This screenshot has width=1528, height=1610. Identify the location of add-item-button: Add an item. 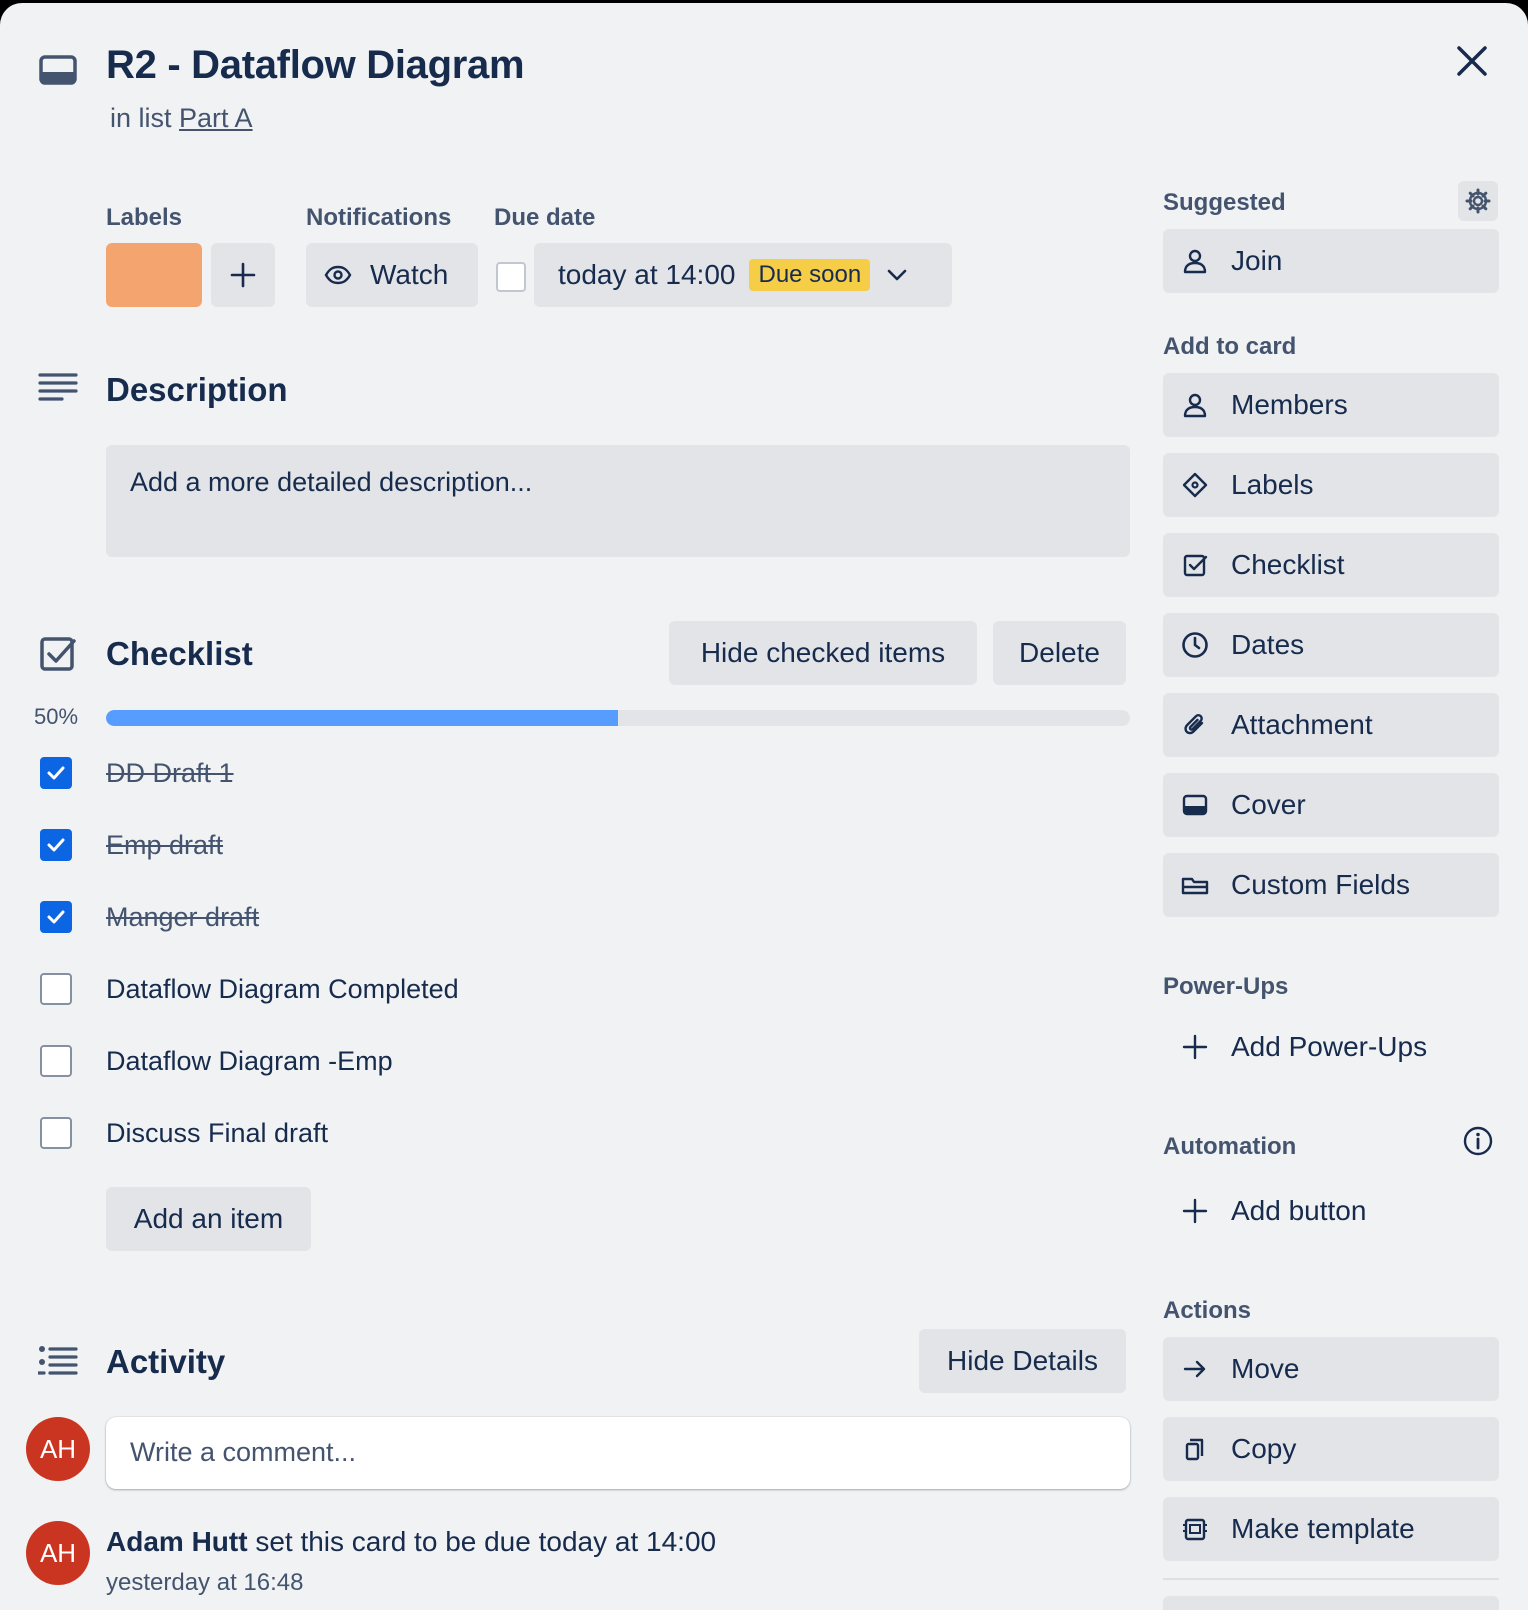
(208, 1219).